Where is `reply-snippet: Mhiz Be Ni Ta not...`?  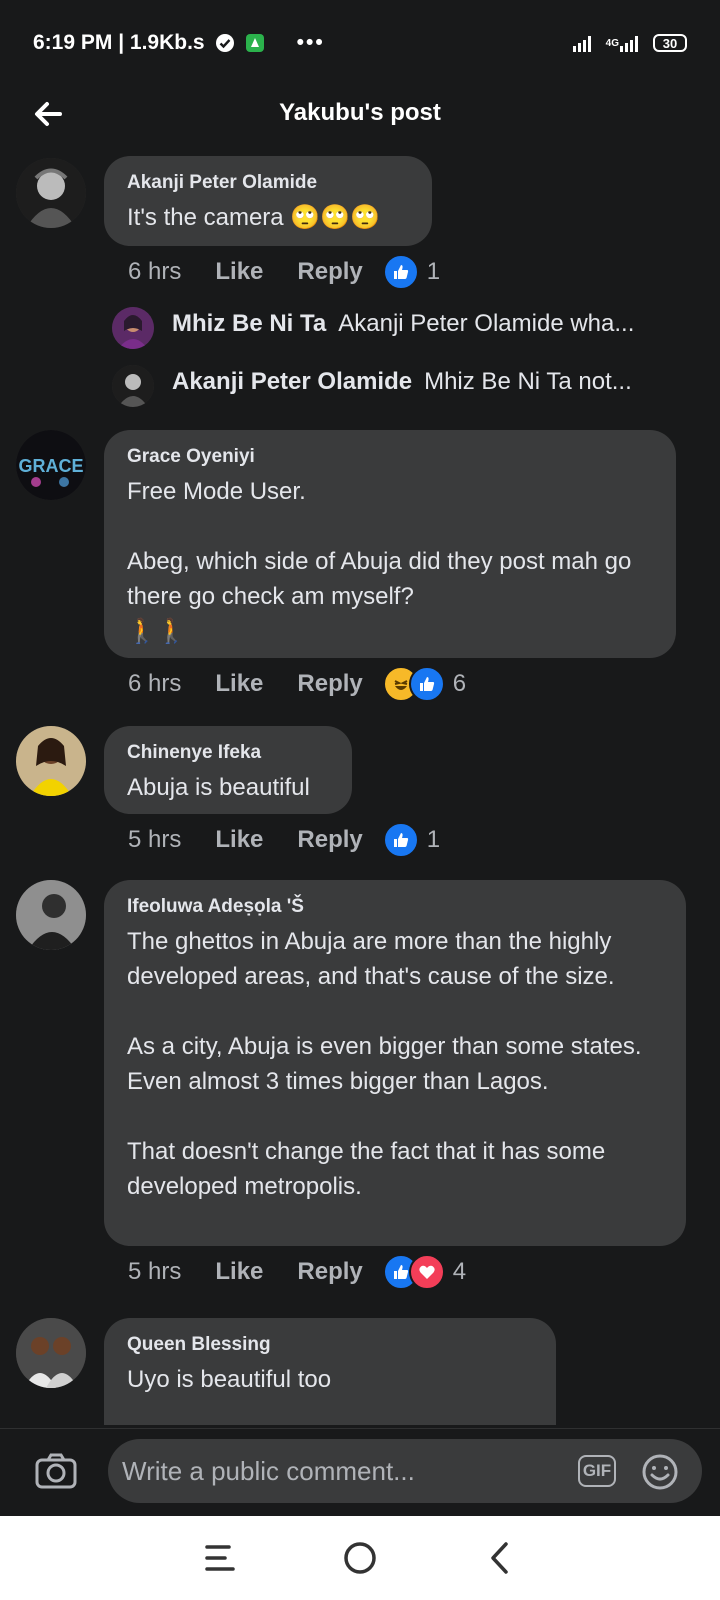 reply-snippet: Mhiz Be Ni Ta not... is located at coordinates (528, 381).